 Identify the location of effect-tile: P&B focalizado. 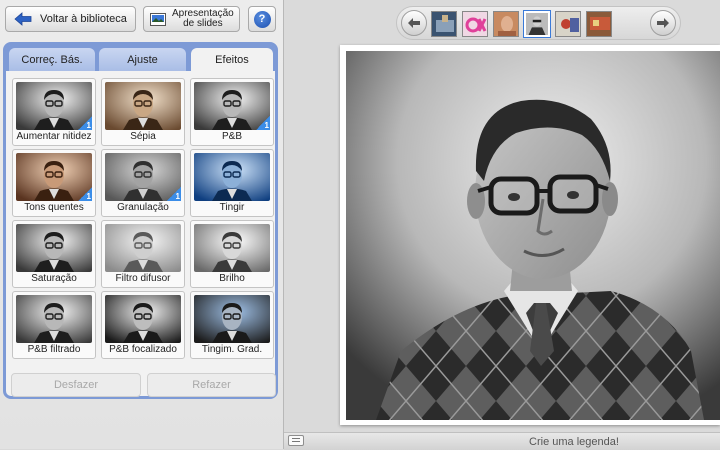
(143, 325).